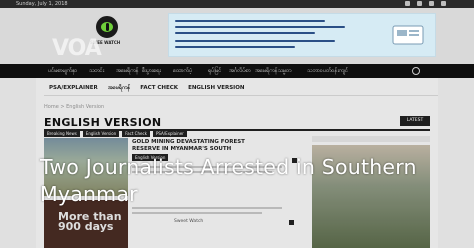  What do you see at coordinates (407, 3) in the screenshot?
I see `facebook-icon` at bounding box center [407, 3].